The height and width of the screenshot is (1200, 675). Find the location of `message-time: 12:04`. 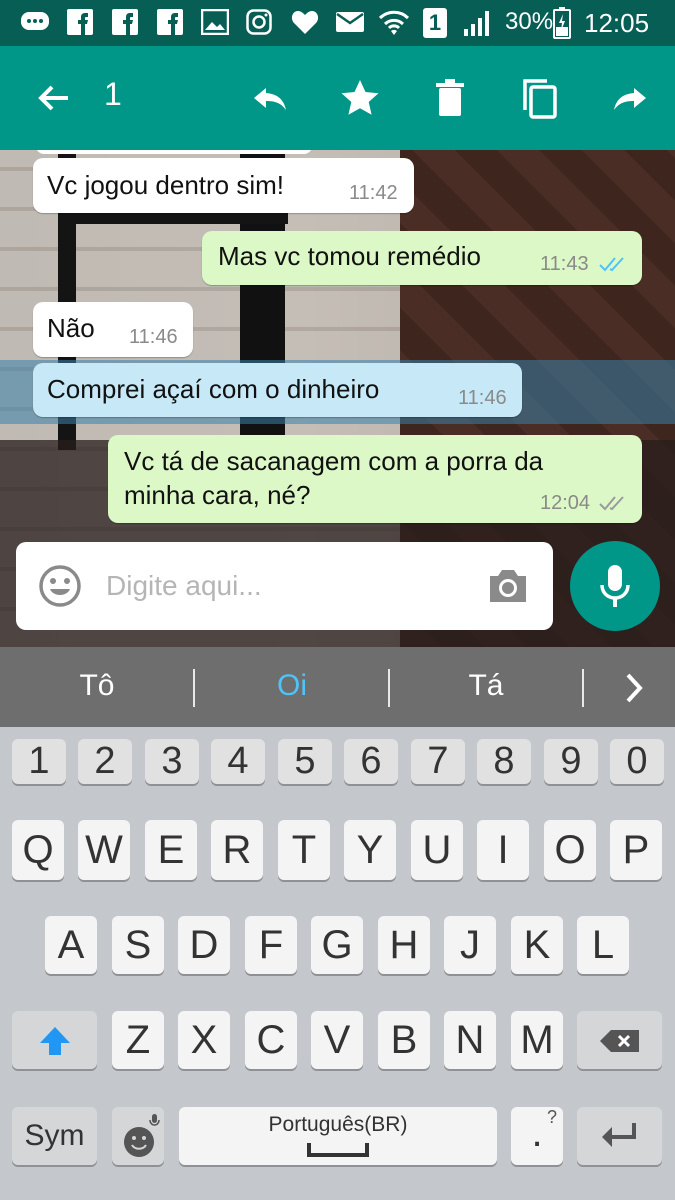

message-time: 12:04 is located at coordinates (565, 503).